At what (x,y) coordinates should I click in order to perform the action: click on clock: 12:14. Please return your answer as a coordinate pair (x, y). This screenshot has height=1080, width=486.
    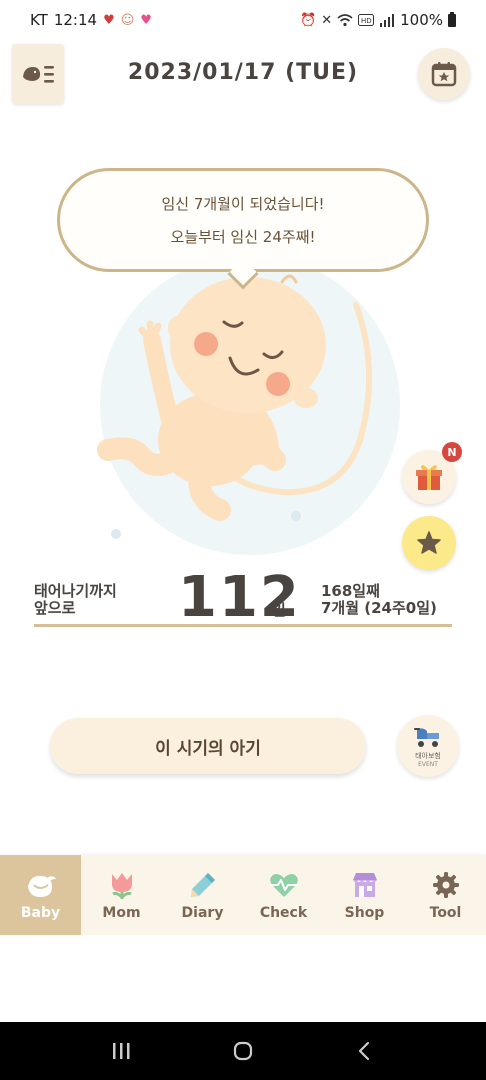
    Looking at the image, I should click on (75, 20).